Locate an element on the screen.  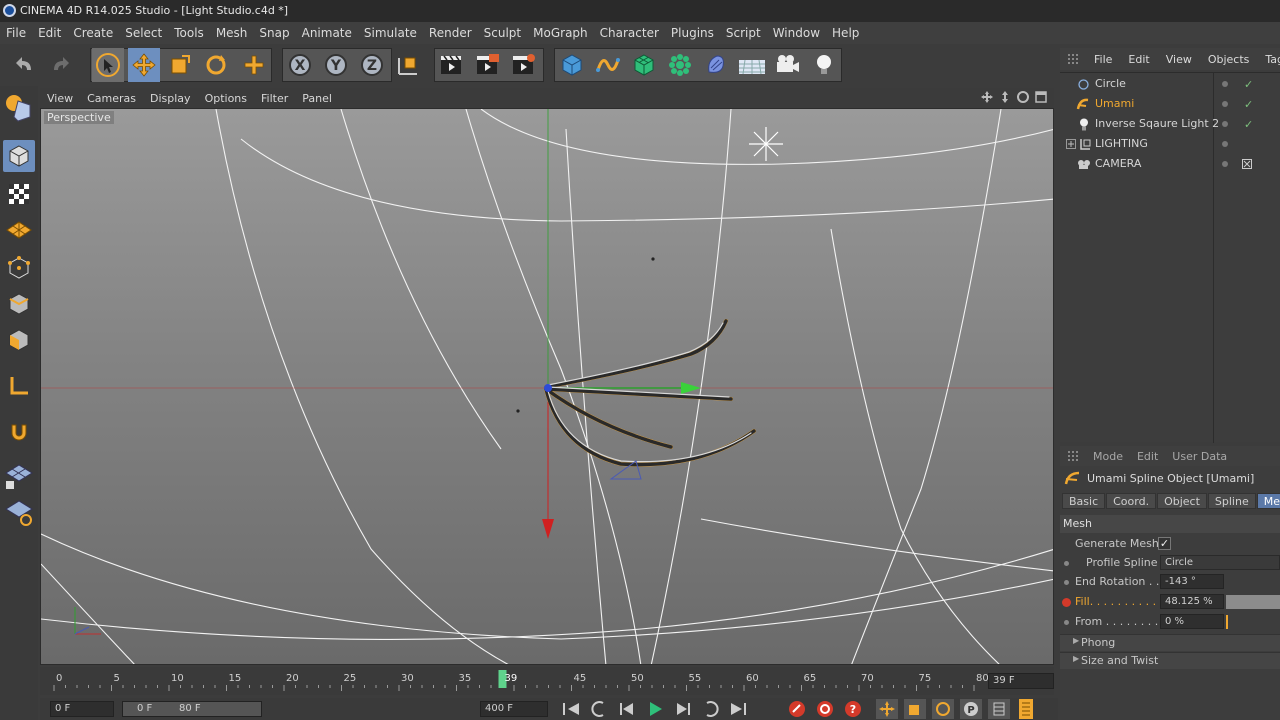
tab-basic: Basic is located at coordinates (1084, 501).